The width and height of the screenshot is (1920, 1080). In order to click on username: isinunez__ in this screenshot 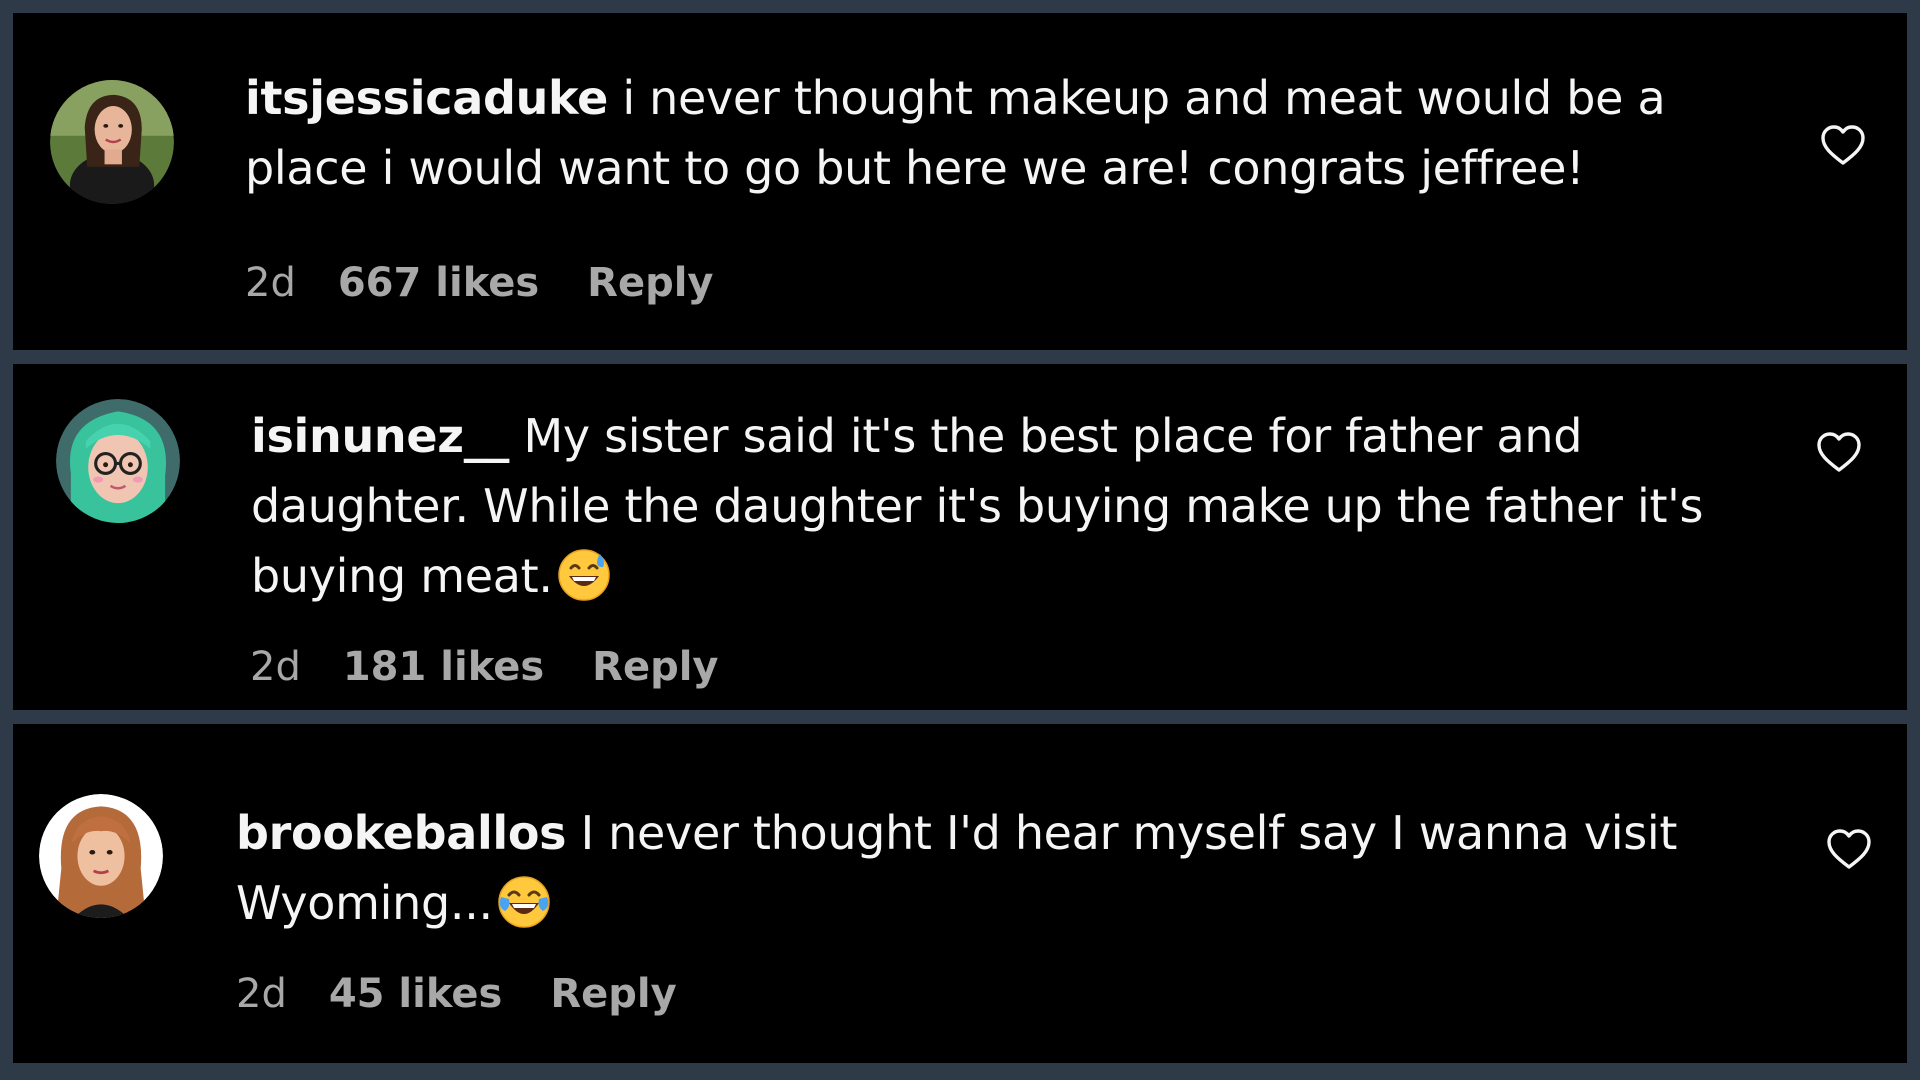, I will do `click(380, 436)`.